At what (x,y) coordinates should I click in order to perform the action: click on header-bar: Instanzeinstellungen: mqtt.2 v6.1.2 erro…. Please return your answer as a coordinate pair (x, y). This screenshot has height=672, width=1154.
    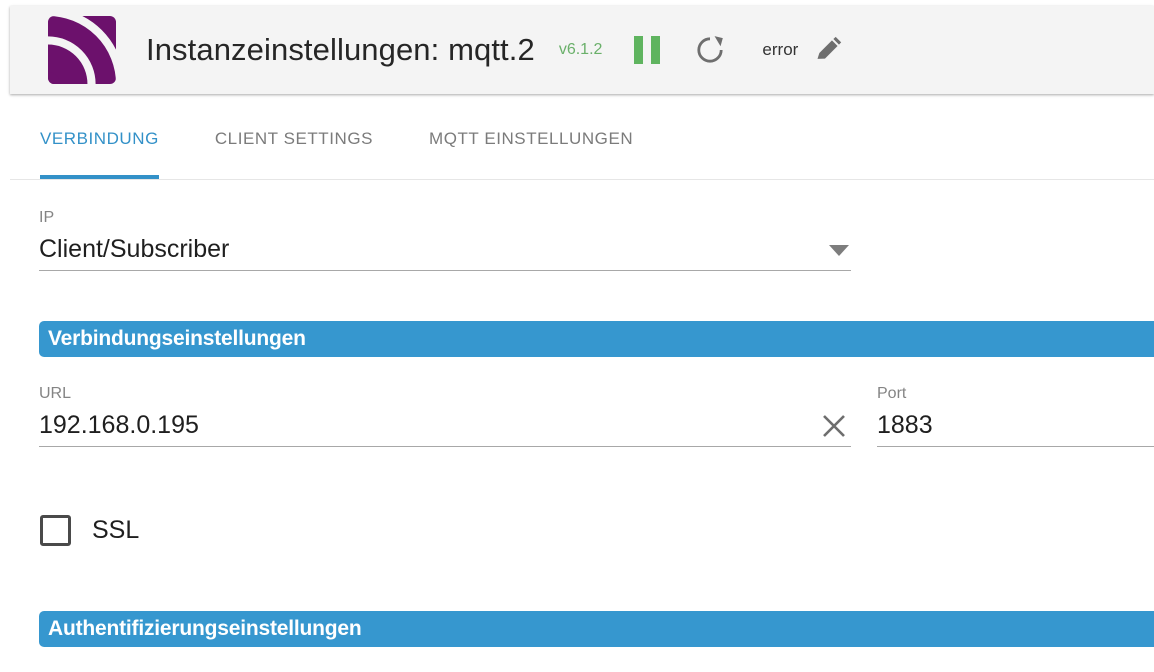
    Looking at the image, I should click on (582, 50).